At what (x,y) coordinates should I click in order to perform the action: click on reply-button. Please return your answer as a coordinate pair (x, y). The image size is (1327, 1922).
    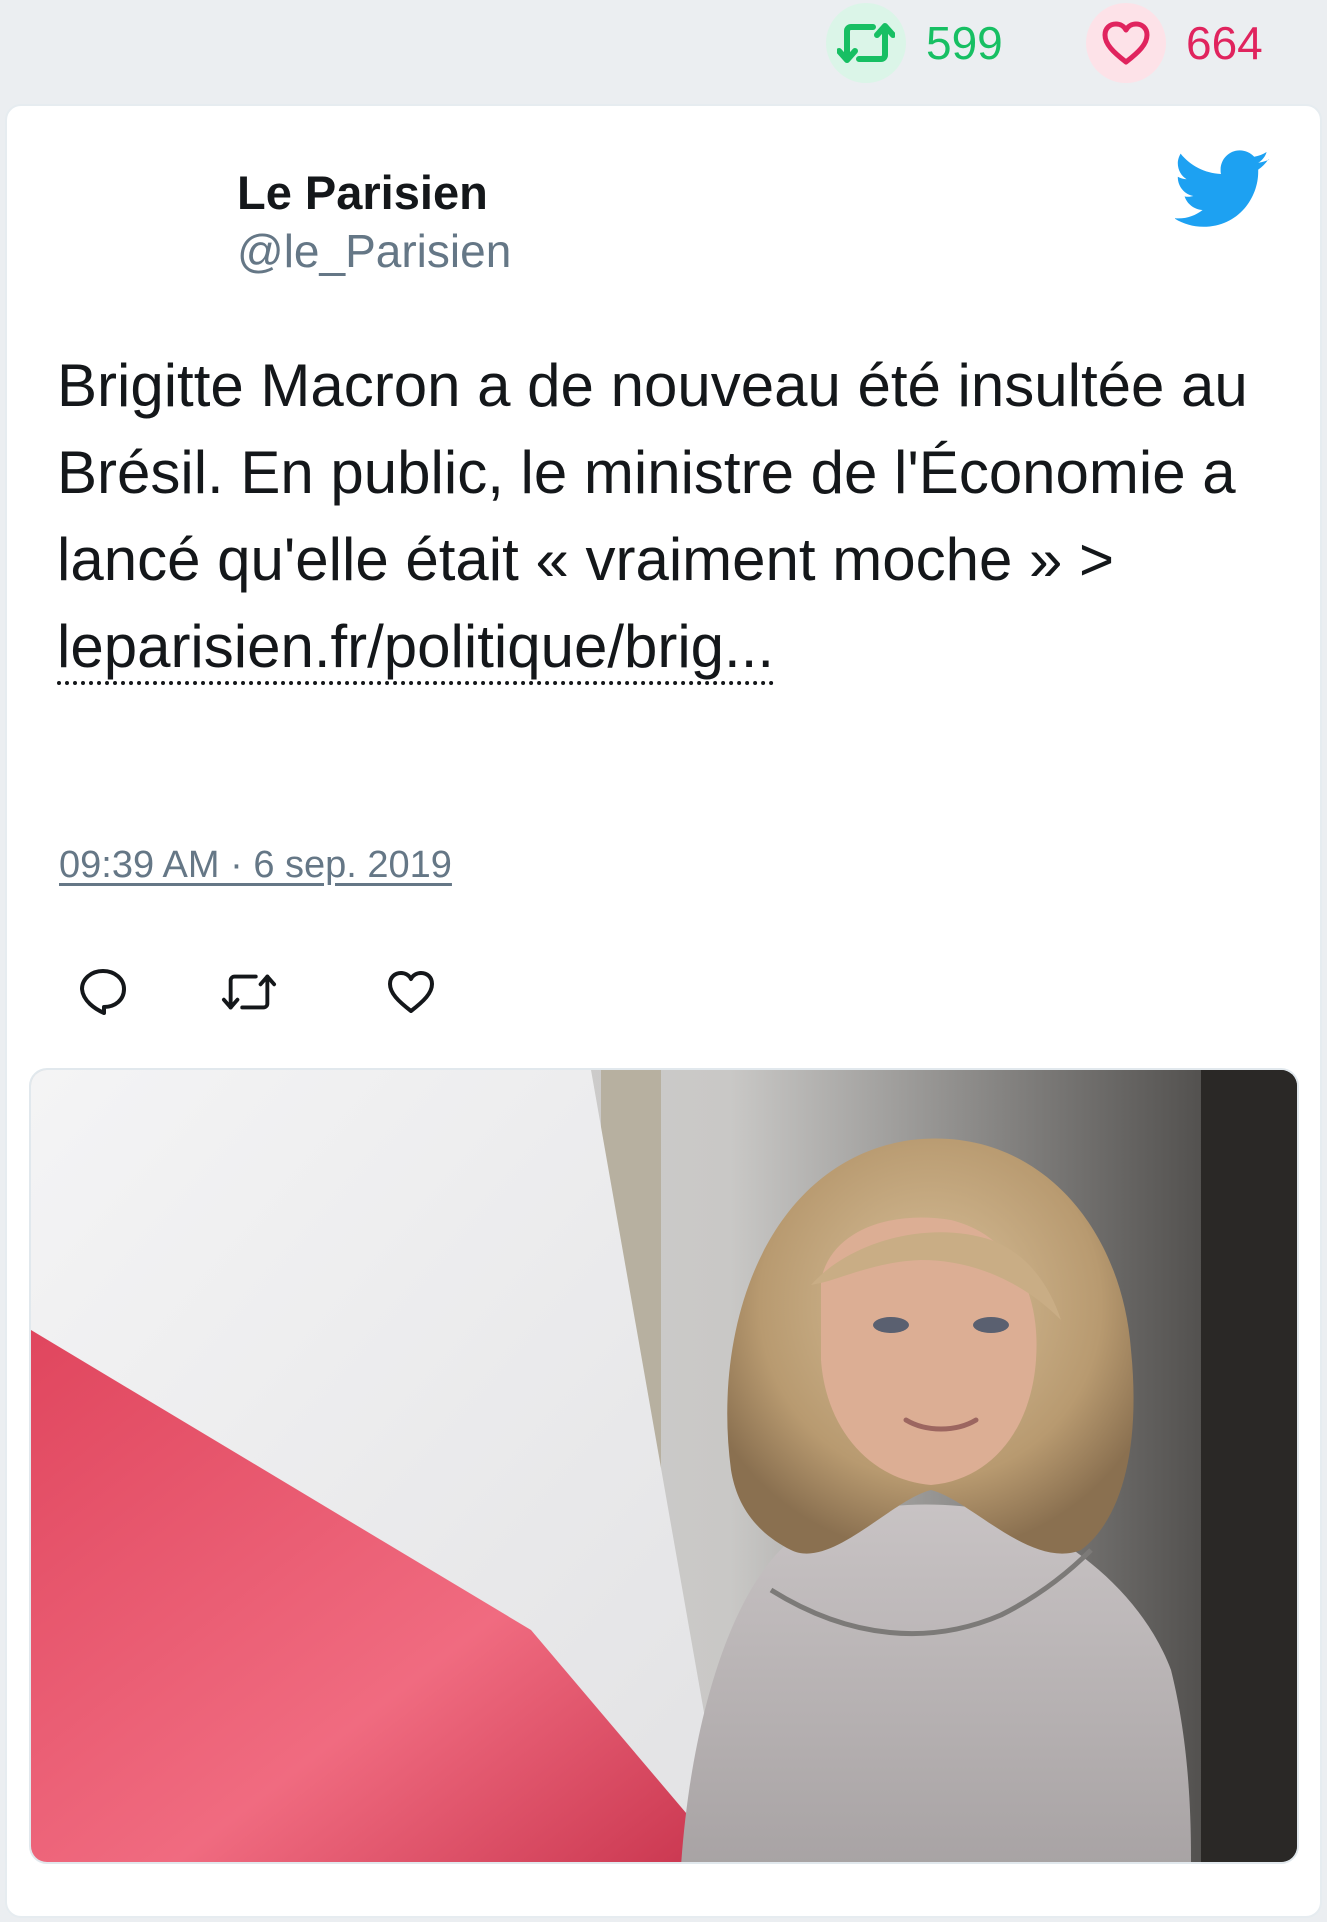
    Looking at the image, I should click on (103, 992).